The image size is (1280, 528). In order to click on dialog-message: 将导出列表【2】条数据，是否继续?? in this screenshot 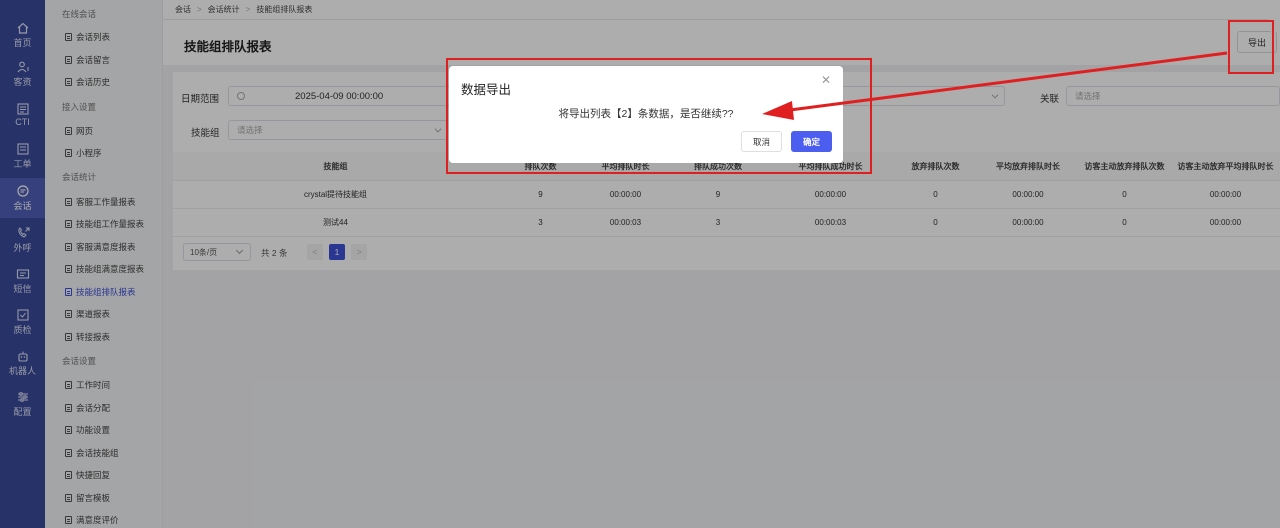, I will do `click(646, 114)`.